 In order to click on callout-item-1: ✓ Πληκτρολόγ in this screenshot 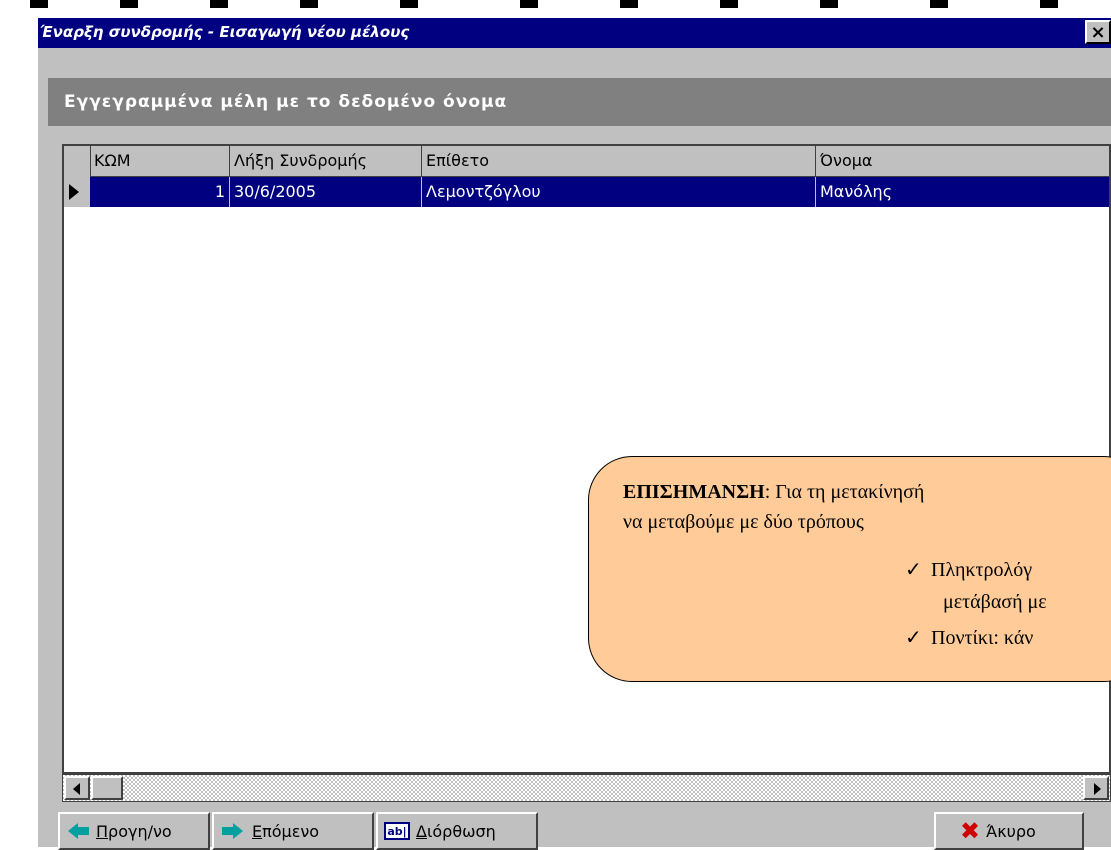, I will do `click(968, 569)`.